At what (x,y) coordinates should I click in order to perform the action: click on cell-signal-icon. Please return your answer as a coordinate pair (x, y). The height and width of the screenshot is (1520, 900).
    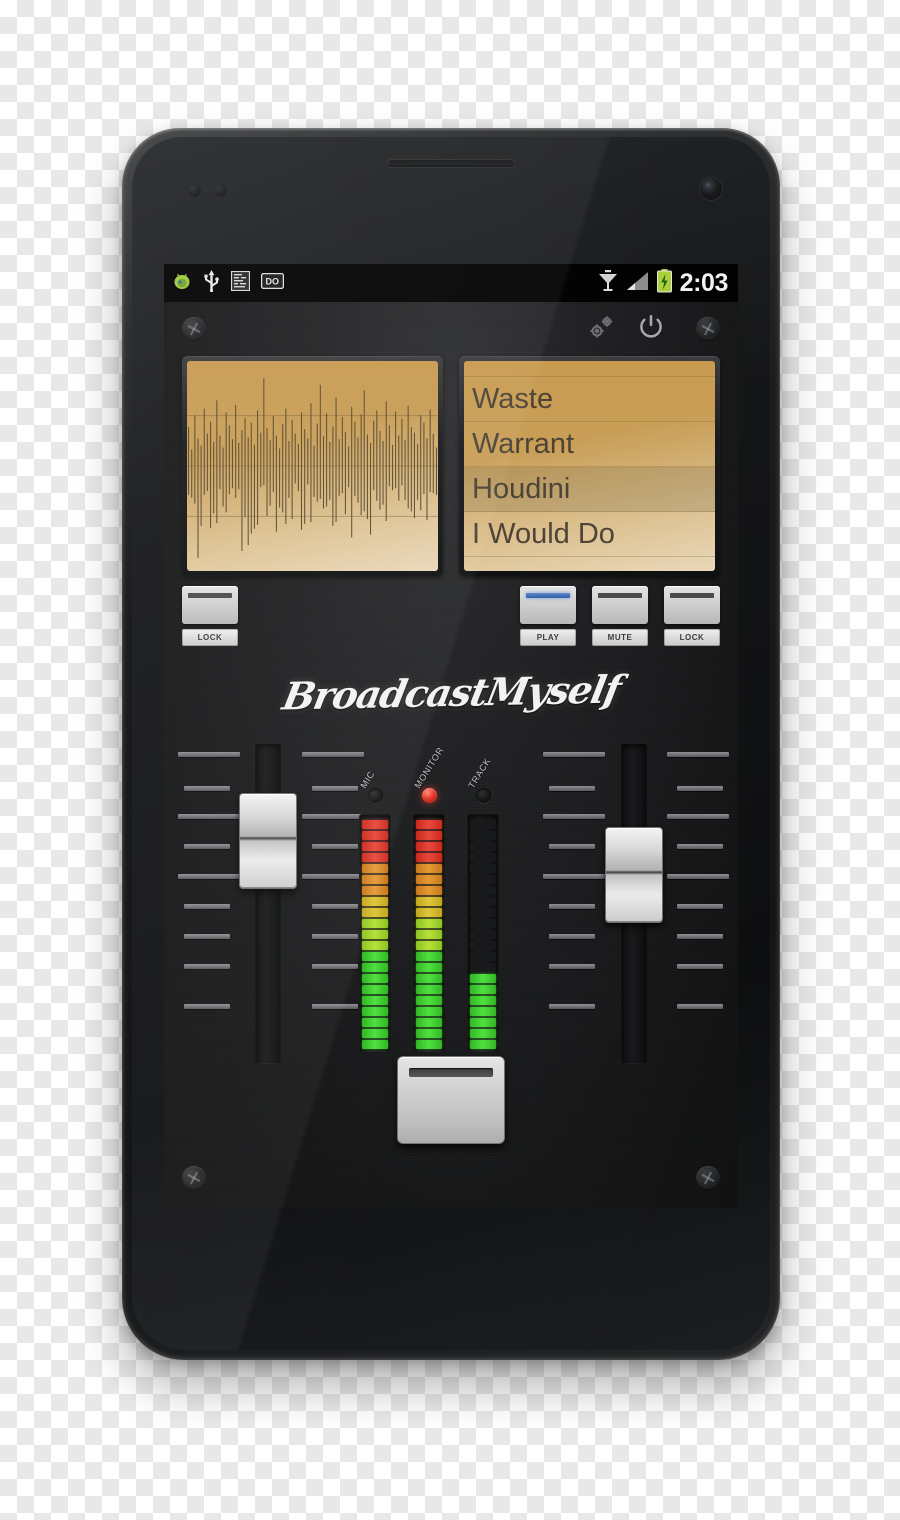
    Looking at the image, I should click on (637, 283).